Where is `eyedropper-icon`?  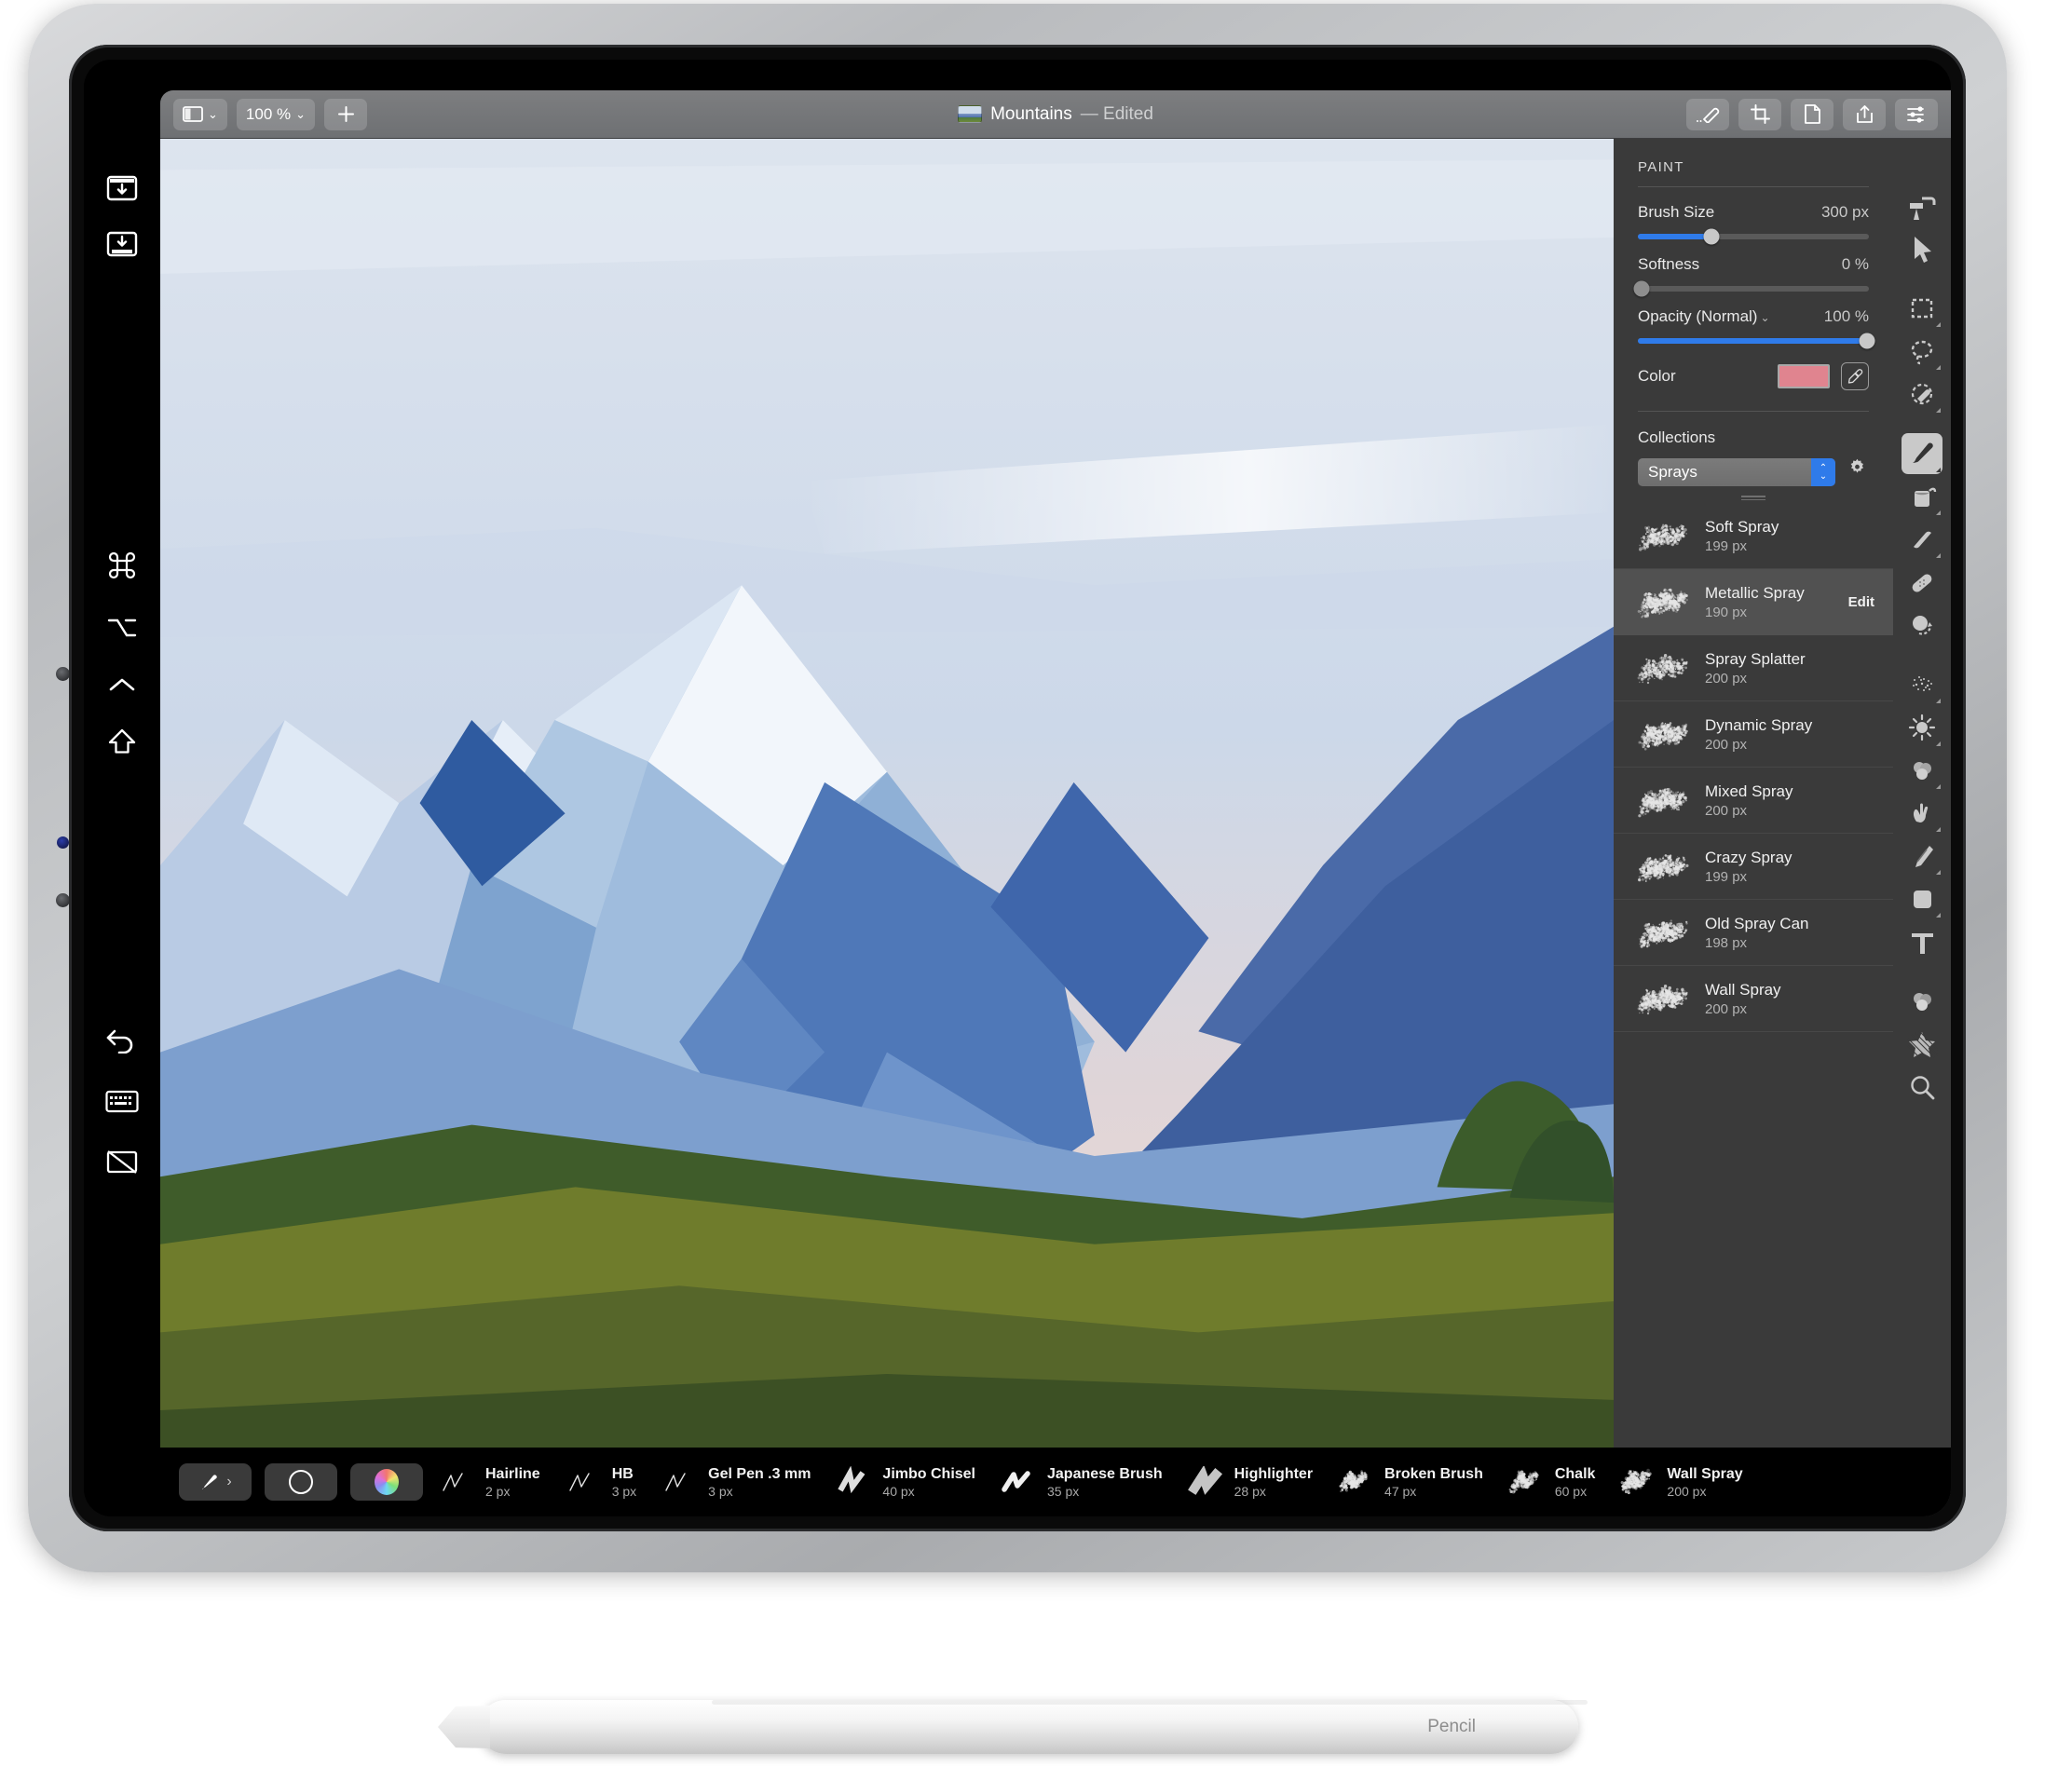 eyedropper-icon is located at coordinates (1855, 376).